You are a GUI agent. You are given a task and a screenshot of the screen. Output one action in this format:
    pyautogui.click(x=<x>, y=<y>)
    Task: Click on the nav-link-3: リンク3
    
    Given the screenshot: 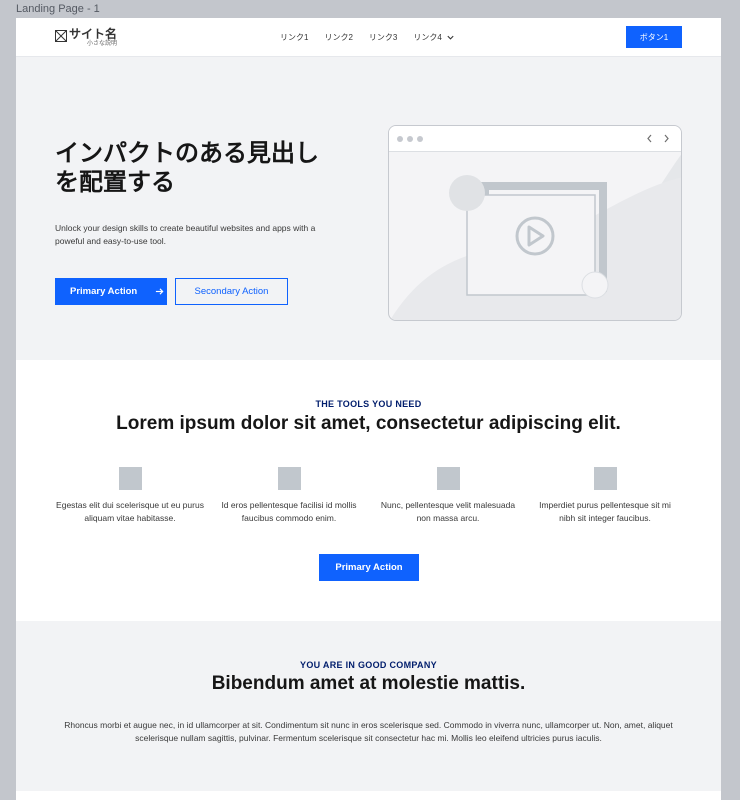 What is the action you would take?
    pyautogui.click(x=383, y=37)
    